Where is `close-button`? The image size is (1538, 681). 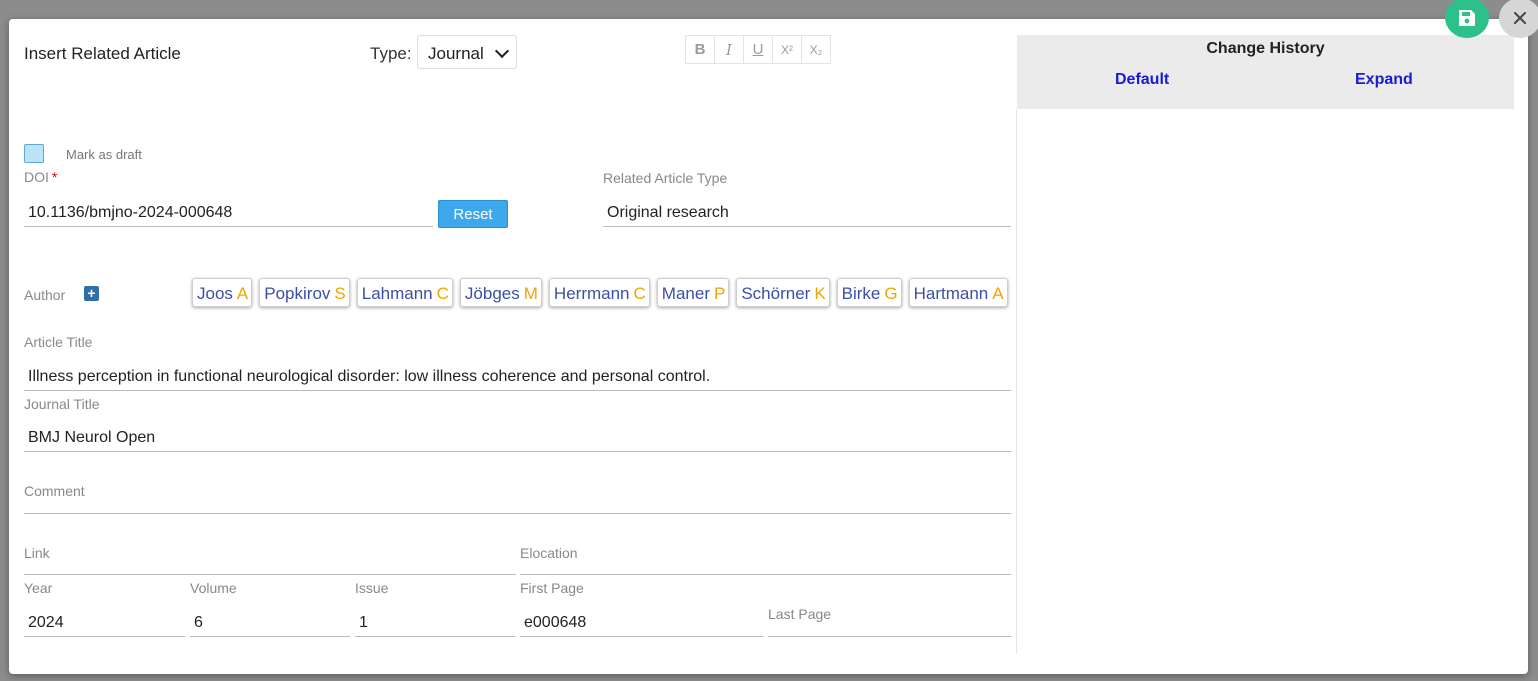
close-button is located at coordinates (1518, 19).